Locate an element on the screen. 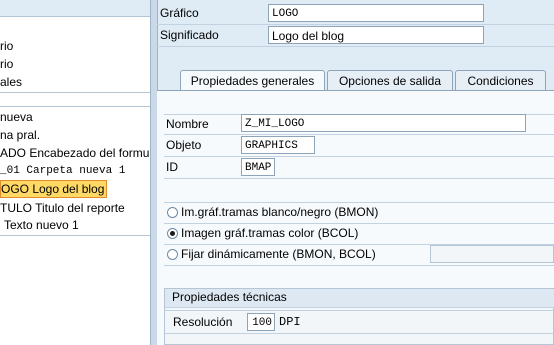  grafico-label: Gráfico is located at coordinates (179, 13).